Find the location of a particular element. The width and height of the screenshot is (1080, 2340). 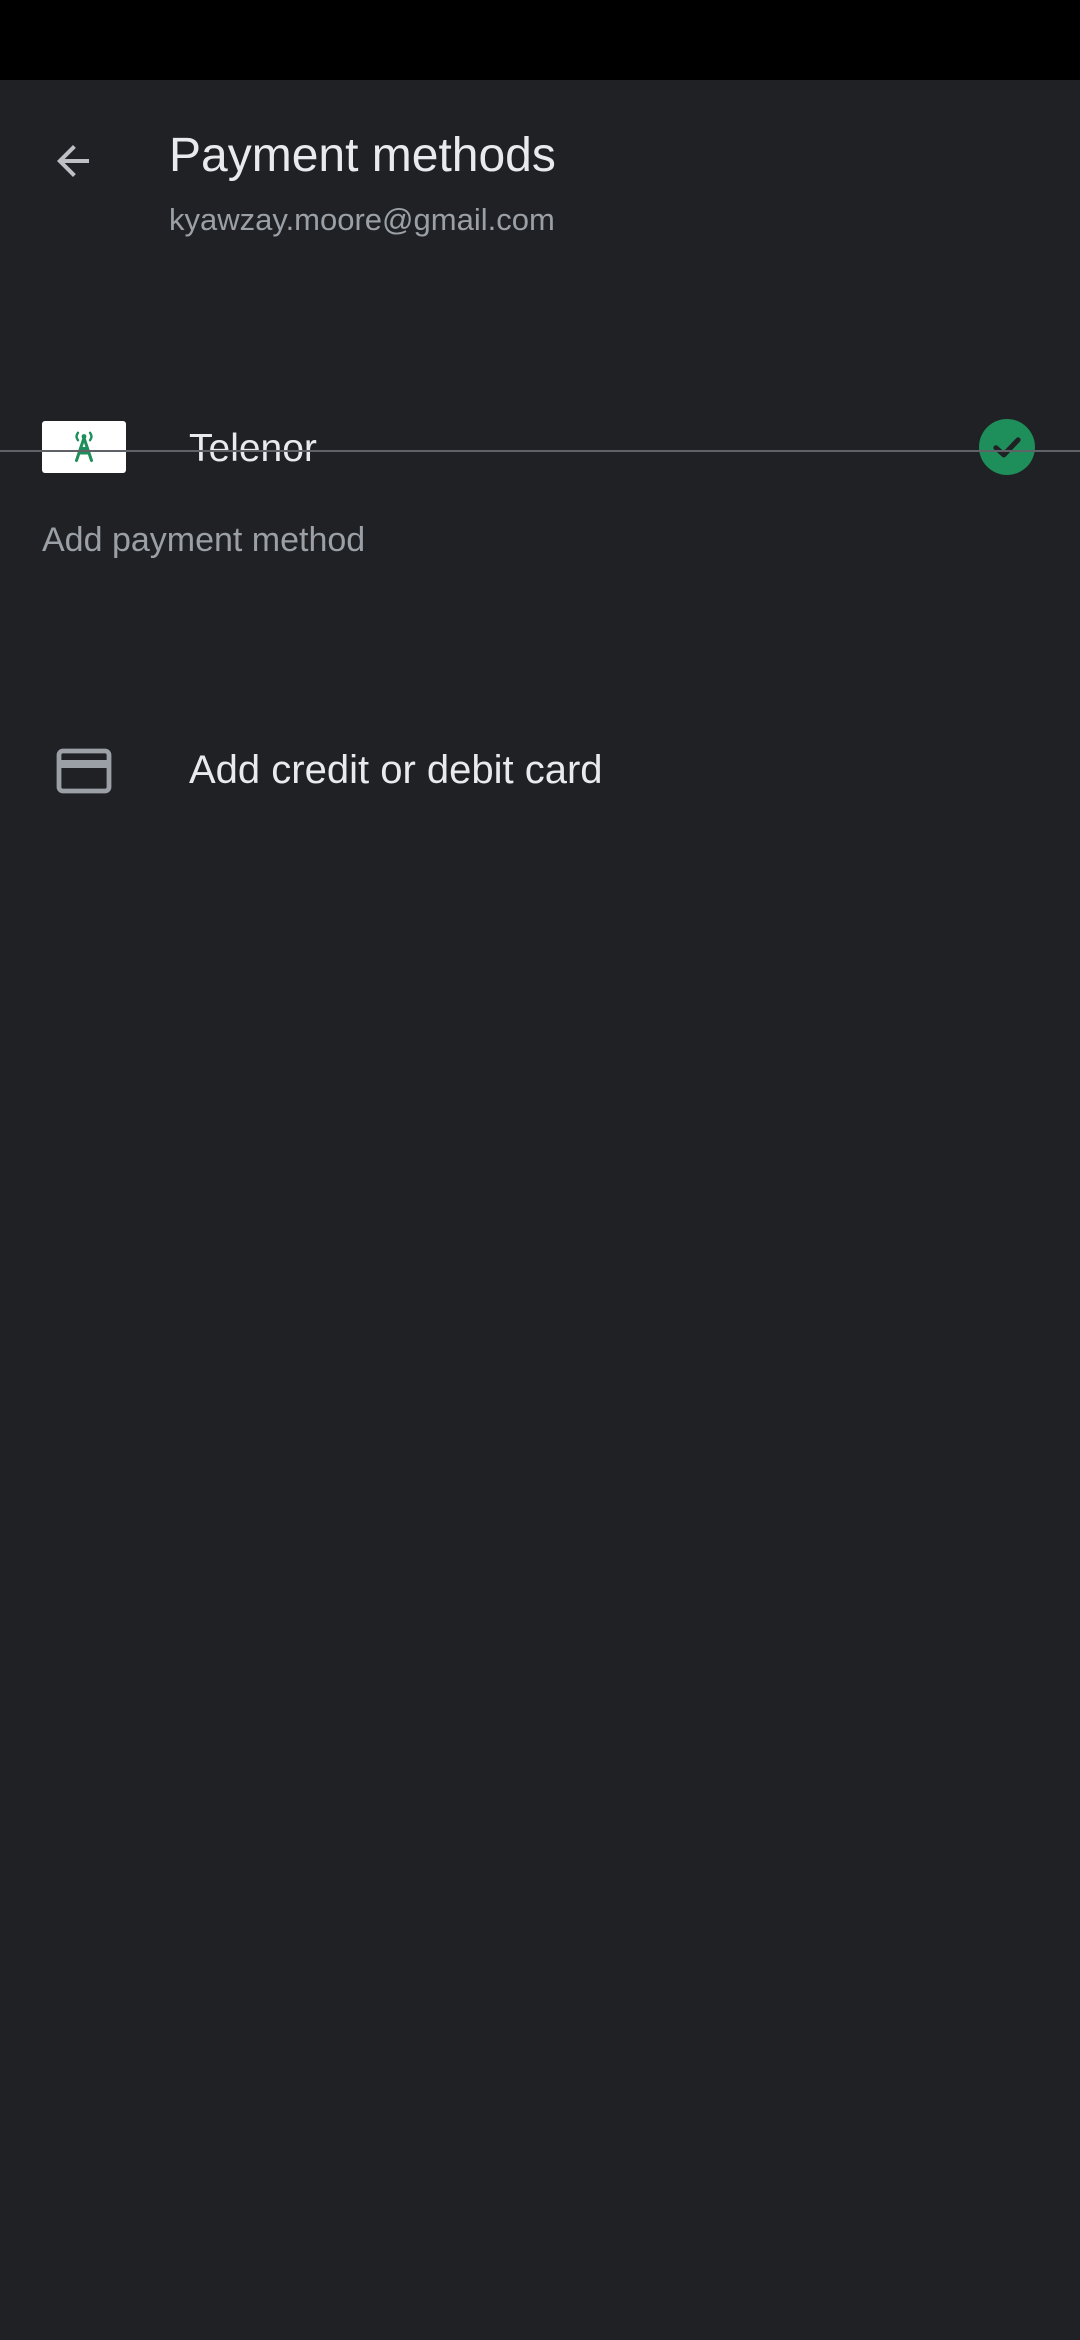

add-credit-or-debit-card-row: Add credit or debit card is located at coordinates (540, 771).